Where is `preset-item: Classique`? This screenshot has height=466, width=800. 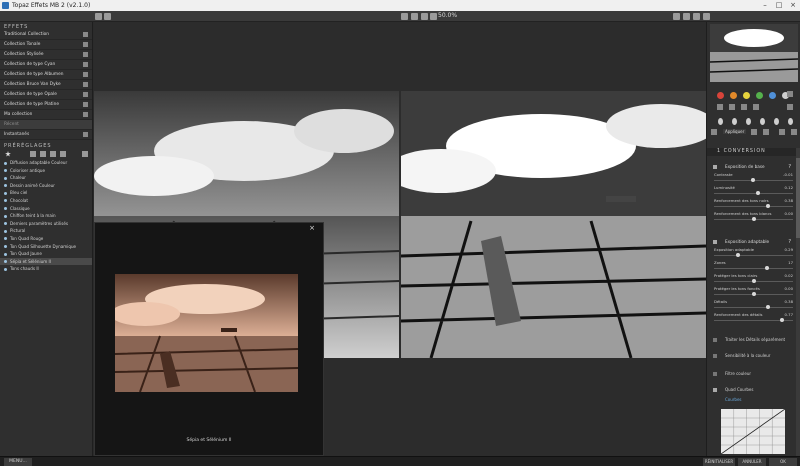
preset-item: Classique is located at coordinates (46, 209).